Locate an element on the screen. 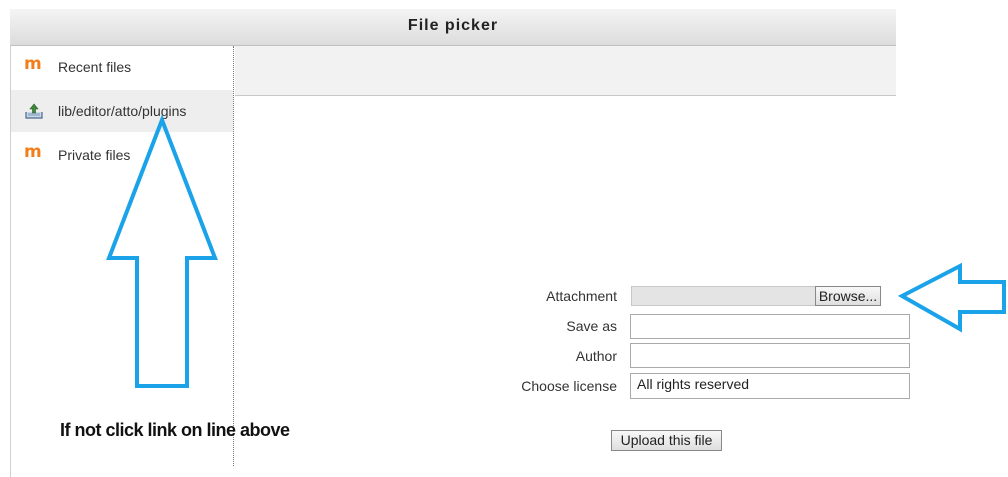 The width and height of the screenshot is (1008, 477). sidebar-divider is located at coordinates (233, 256).